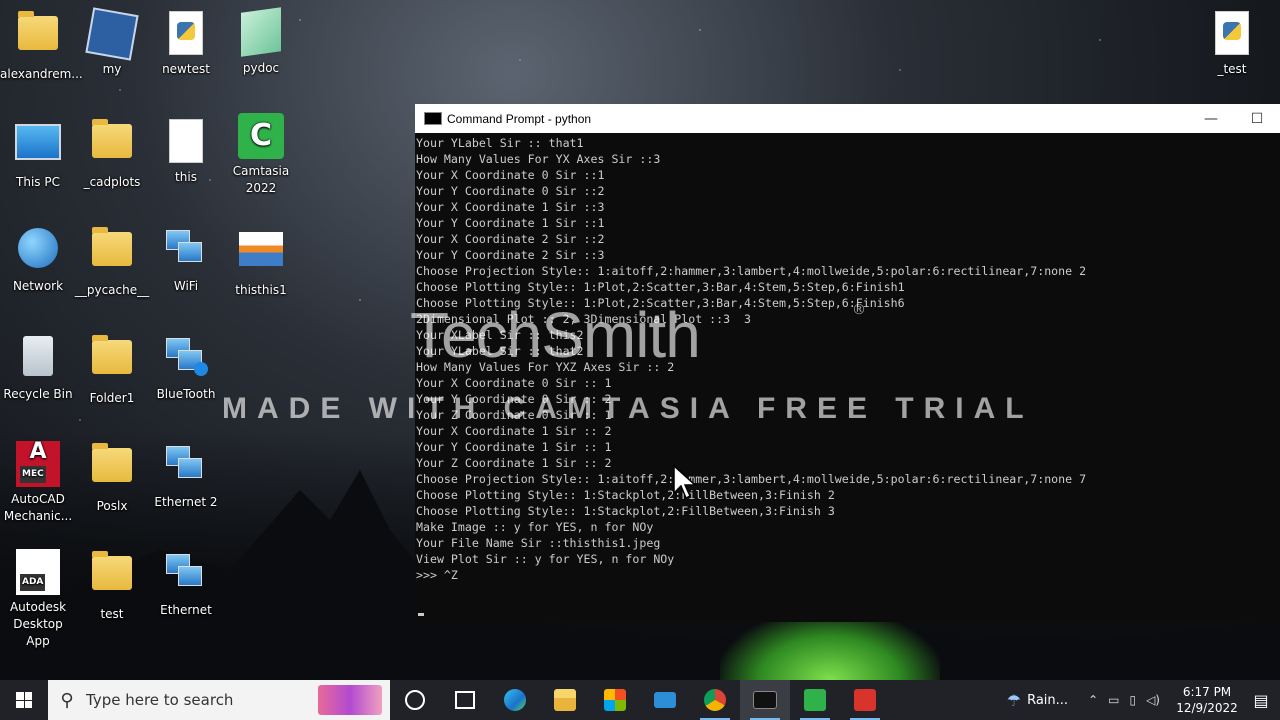 The image size is (1280, 720). What do you see at coordinates (112, 614) in the screenshot?
I see `desktop-icon-label: test` at bounding box center [112, 614].